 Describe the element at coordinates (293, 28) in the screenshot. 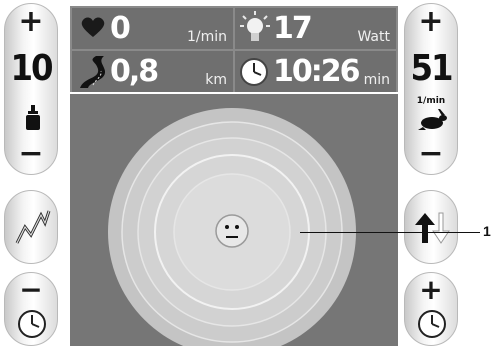

I see `power-value: 17` at that location.